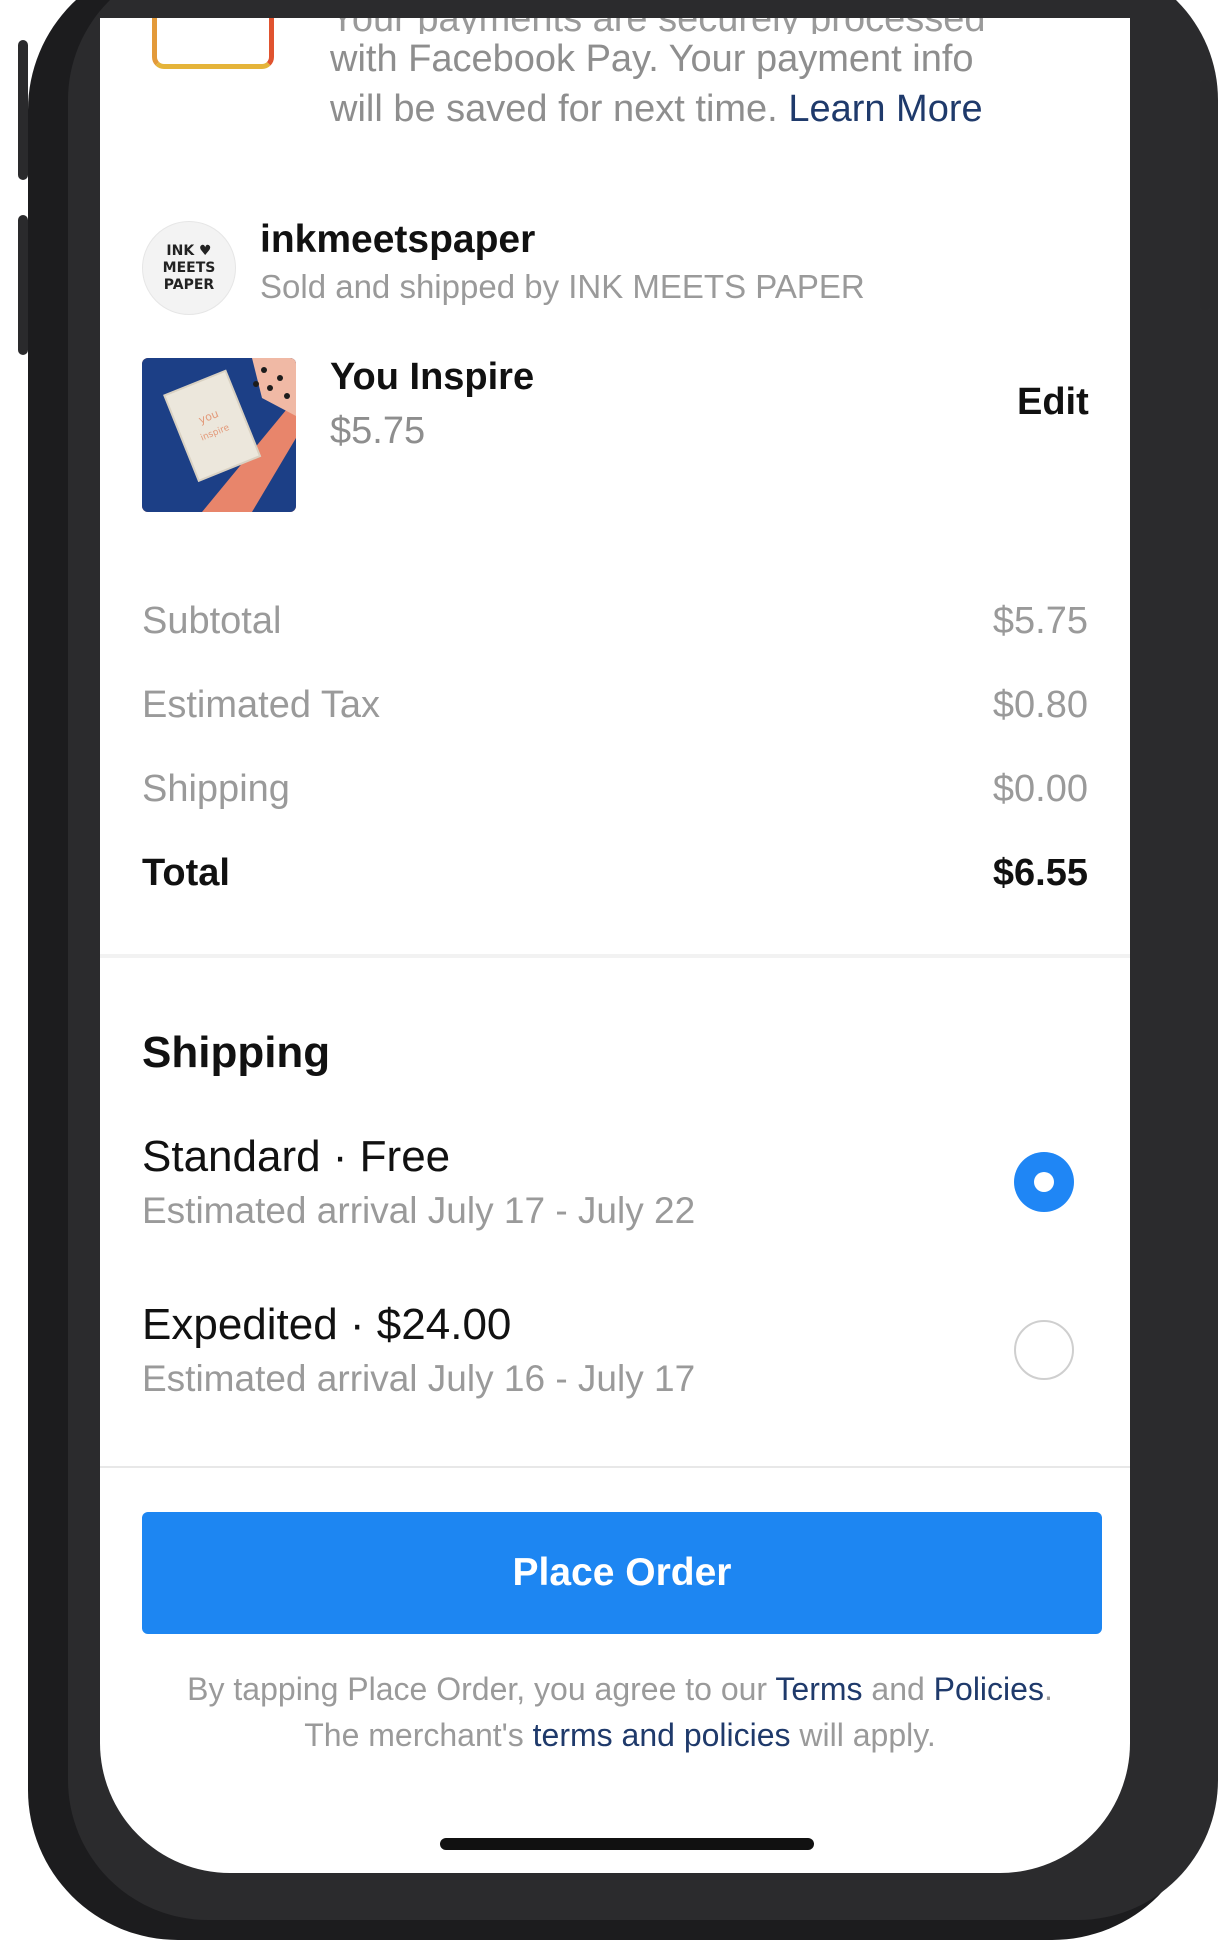 The image size is (1230, 1940). What do you see at coordinates (867, 1735) in the screenshot?
I see `legal-line2-suffix: will apply.` at bounding box center [867, 1735].